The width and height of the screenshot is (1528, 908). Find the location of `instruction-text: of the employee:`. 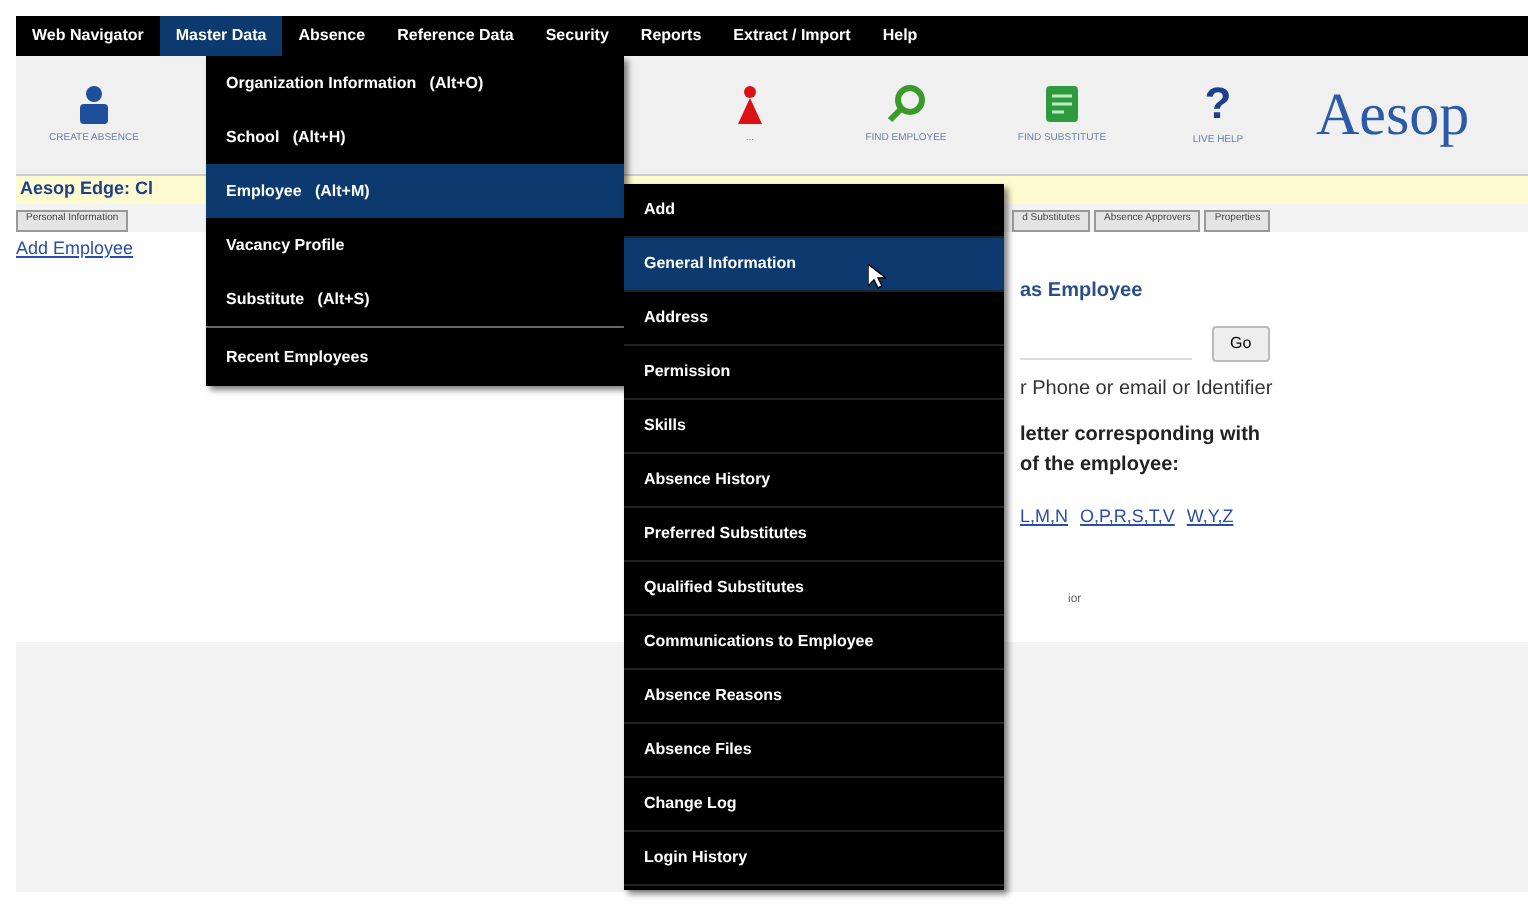

instruction-text: of the employee: is located at coordinates (1100, 466).